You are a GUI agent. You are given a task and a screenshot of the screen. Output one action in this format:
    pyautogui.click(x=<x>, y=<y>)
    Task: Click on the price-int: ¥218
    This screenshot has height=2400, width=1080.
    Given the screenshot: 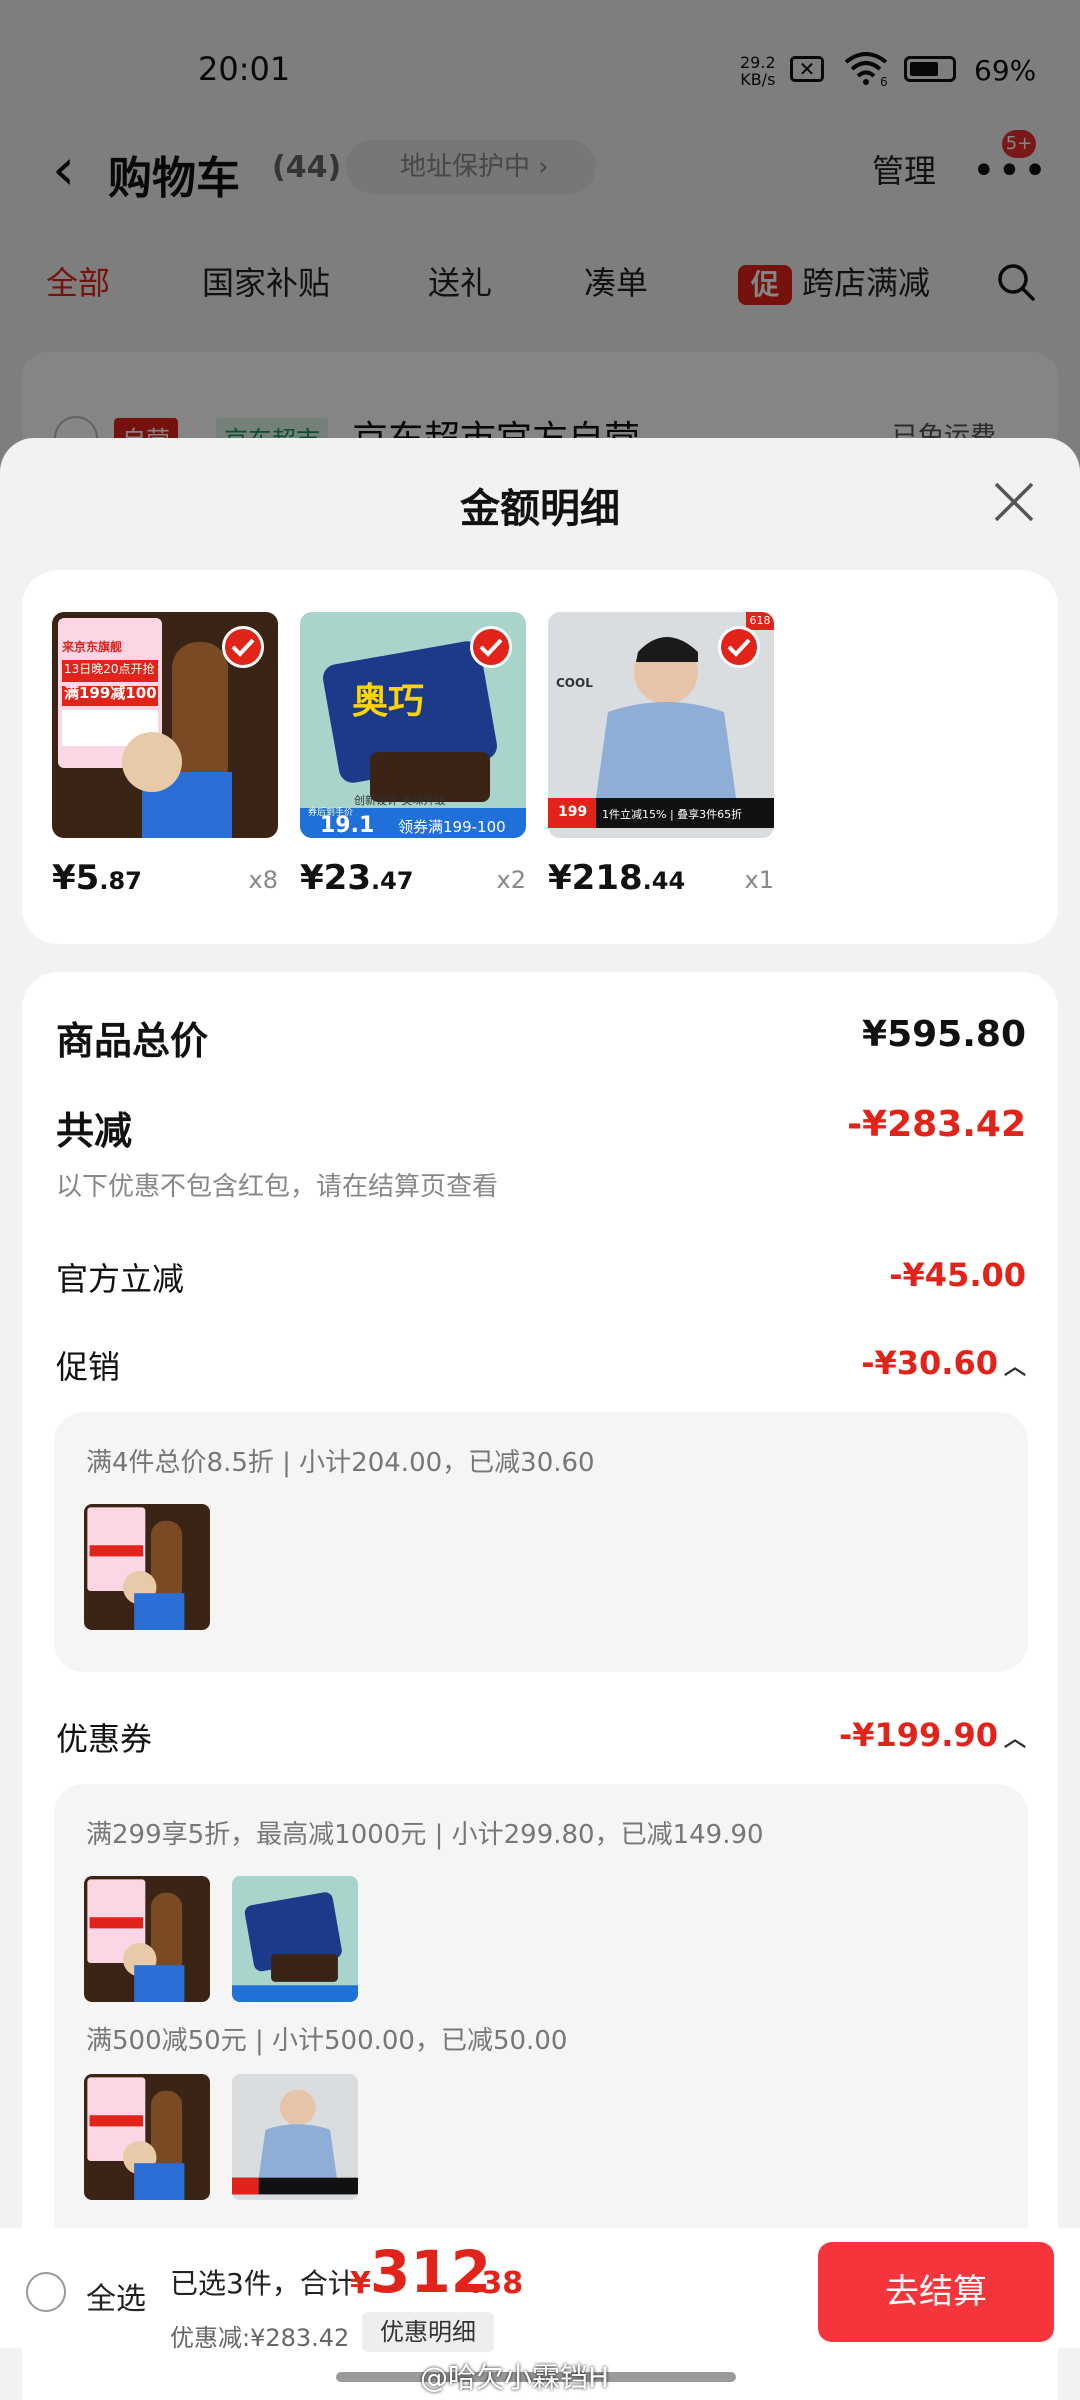 What is the action you would take?
    pyautogui.click(x=595, y=878)
    